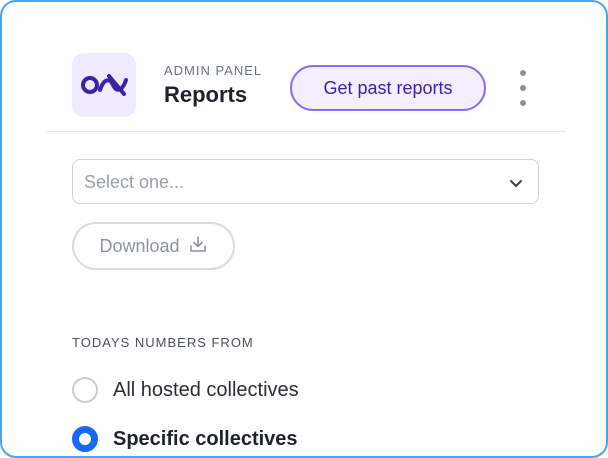 This screenshot has height=458, width=608. I want to click on kebab-menu-icon, so click(523, 88).